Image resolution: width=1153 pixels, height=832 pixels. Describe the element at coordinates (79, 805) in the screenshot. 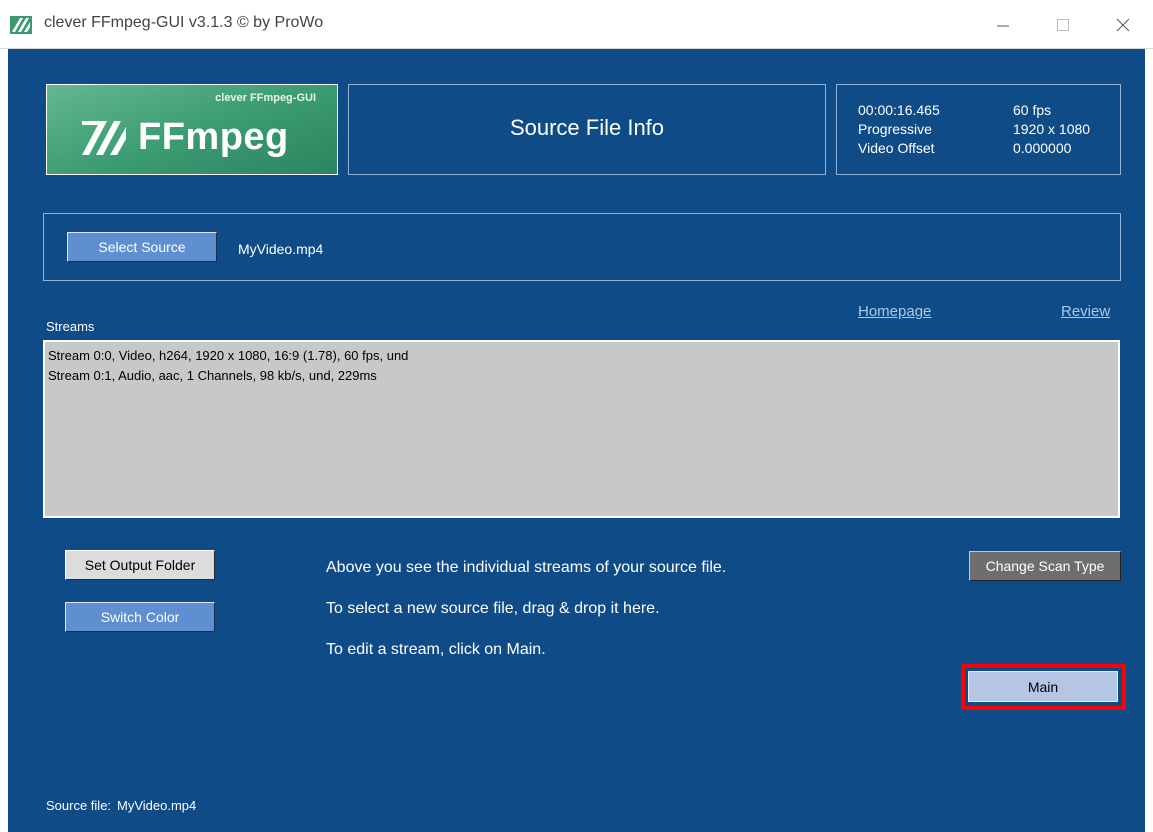

I see `footer-source-label: Source file:` at that location.